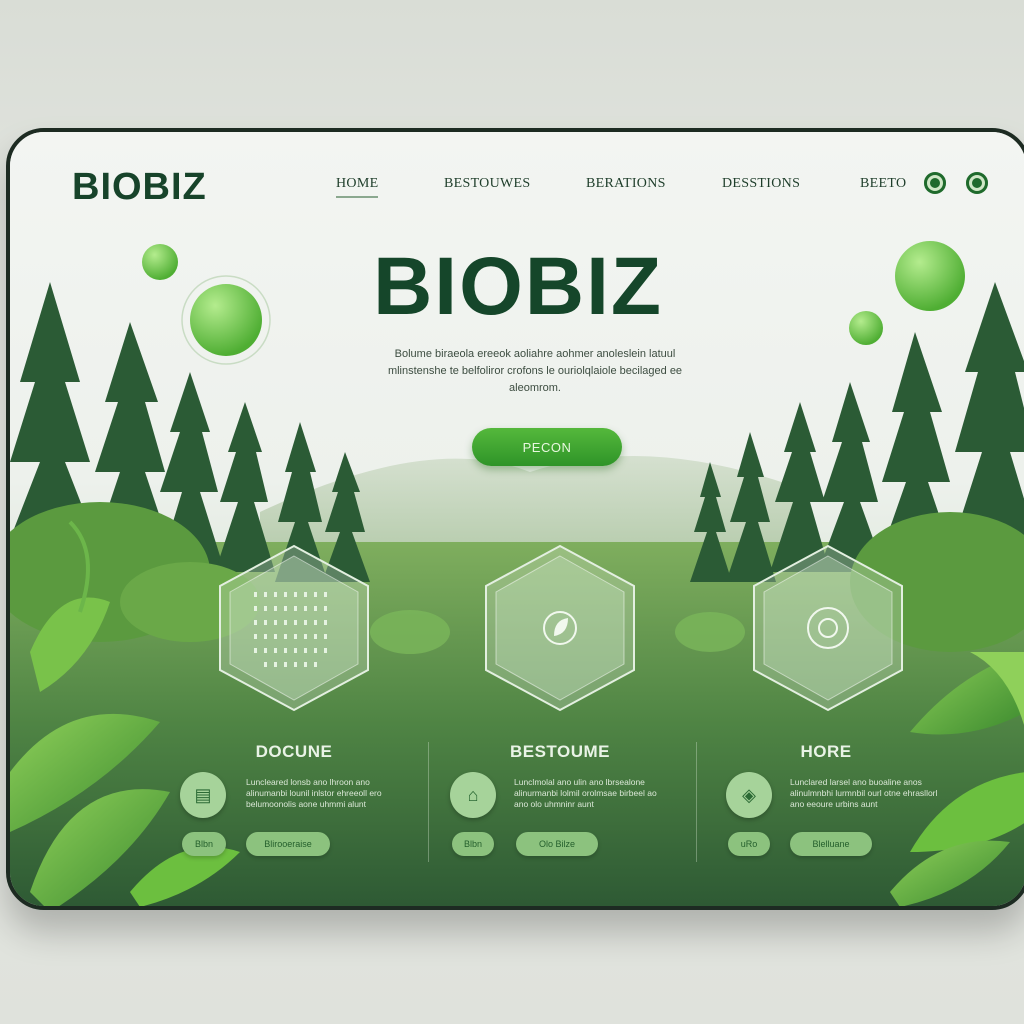 The width and height of the screenshot is (1024, 1024). Describe the element at coordinates (761, 184) in the screenshot. I see `nav-item-desstions: DESSTIONS` at that location.